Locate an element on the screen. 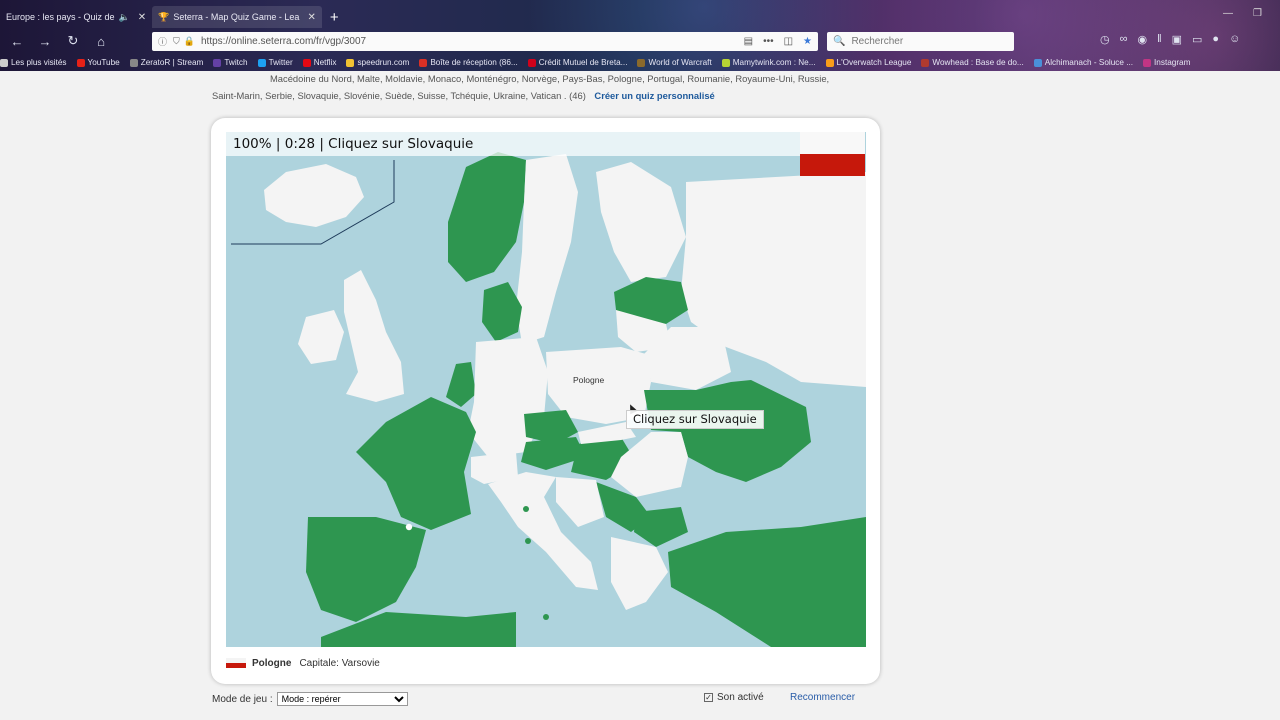 This screenshot has height=720, width=1280. bookmark-label: L'Overwatch League is located at coordinates (874, 62).